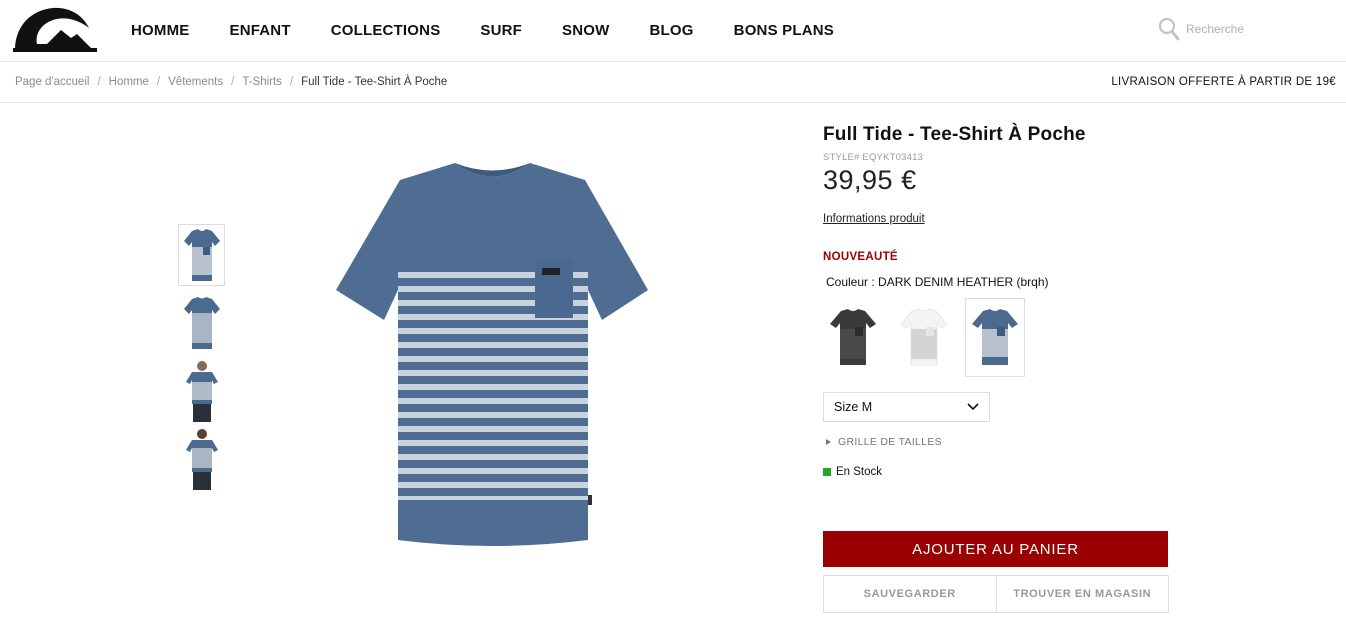 This screenshot has height=618, width=1346. What do you see at coordinates (853, 337) in the screenshot?
I see `swatch-black` at bounding box center [853, 337].